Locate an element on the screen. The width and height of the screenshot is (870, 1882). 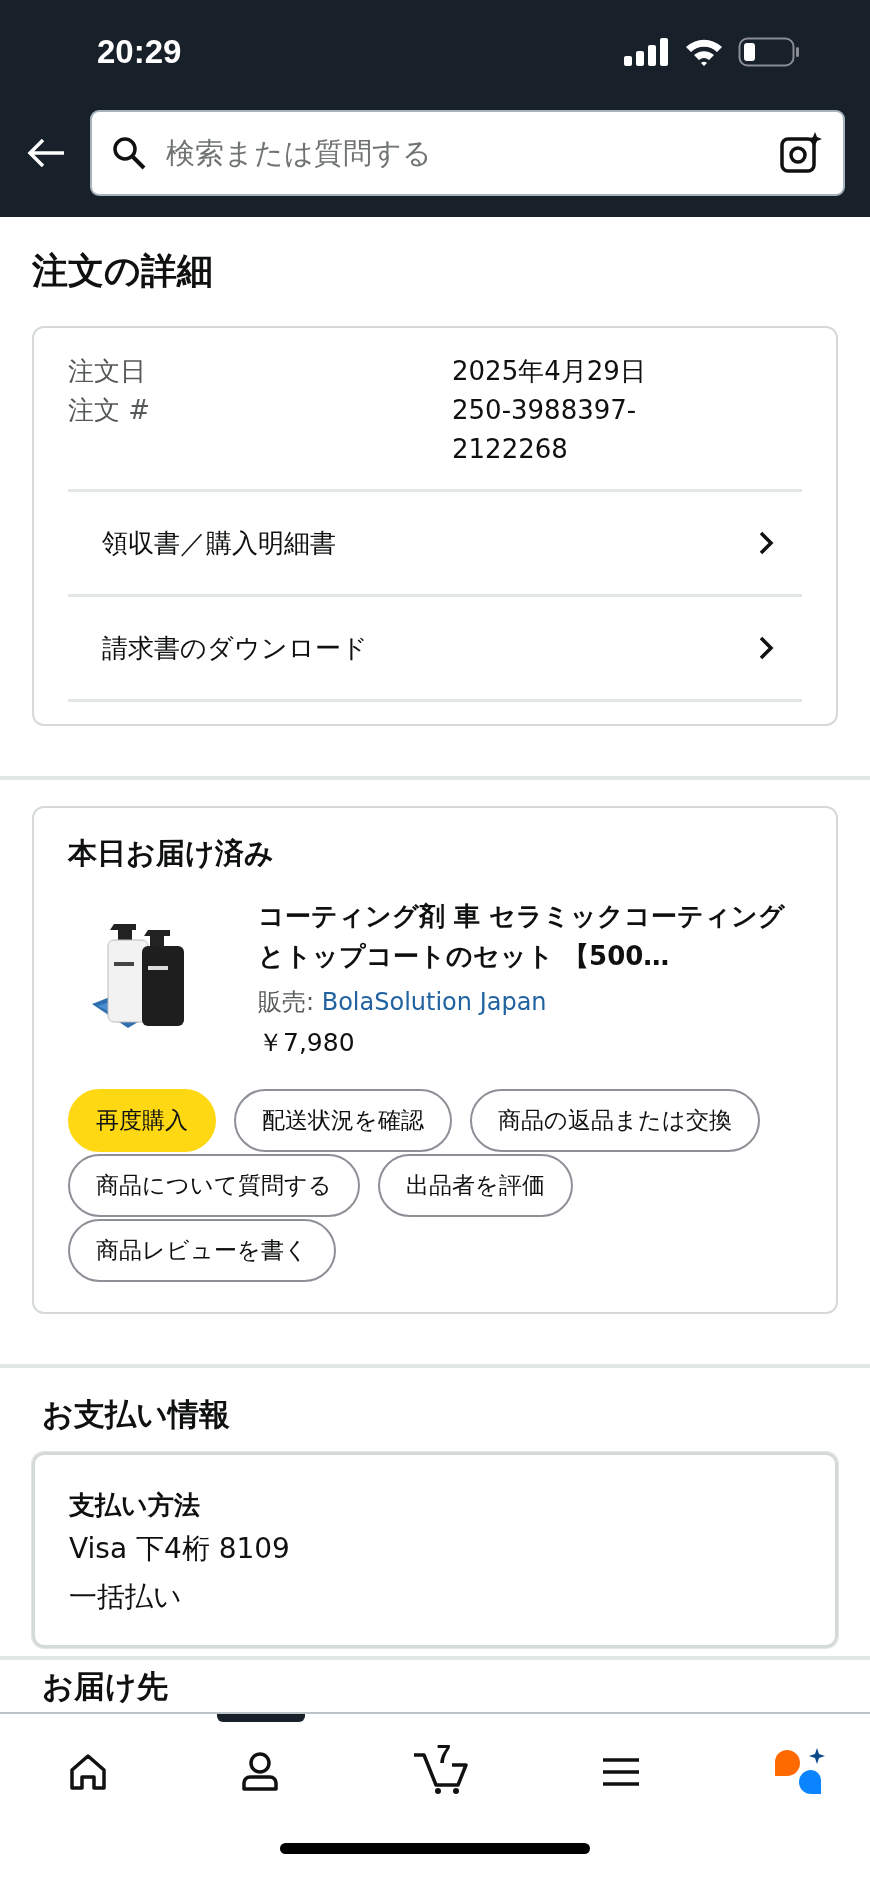
battery-icon is located at coordinates (769, 52).